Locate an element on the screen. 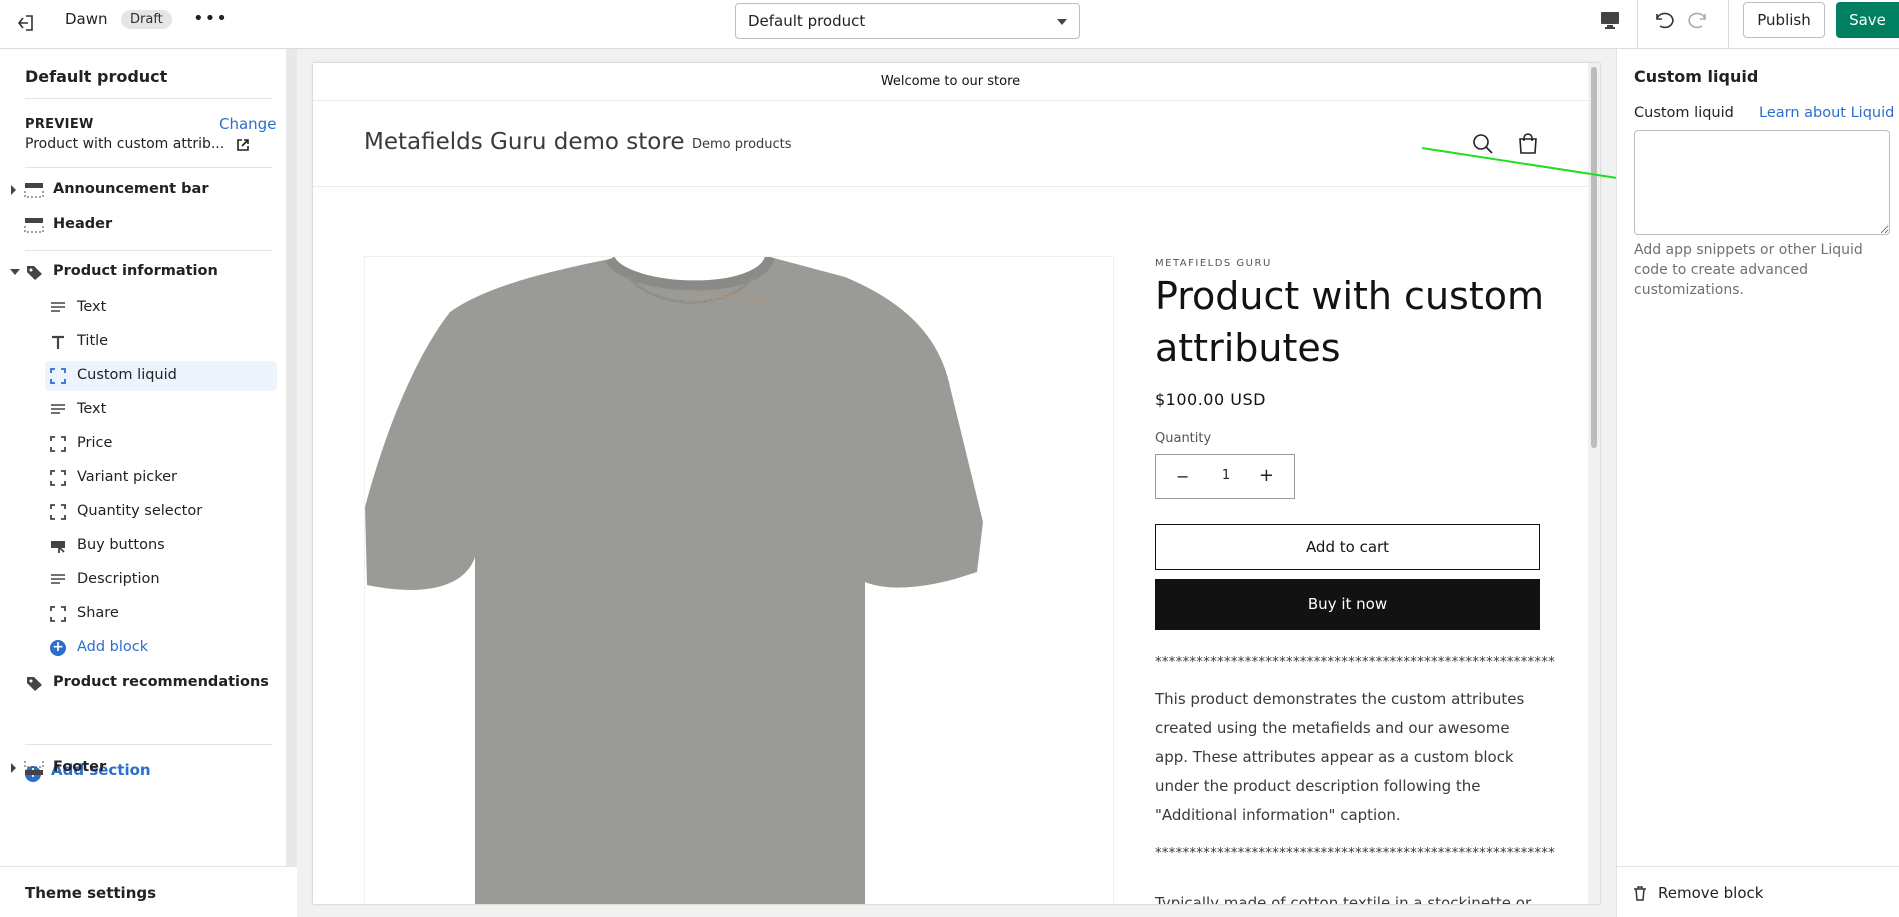 Image resolution: width=1899 pixels, height=917 pixels. remove-block-button: Remove block is located at coordinates (1758, 891).